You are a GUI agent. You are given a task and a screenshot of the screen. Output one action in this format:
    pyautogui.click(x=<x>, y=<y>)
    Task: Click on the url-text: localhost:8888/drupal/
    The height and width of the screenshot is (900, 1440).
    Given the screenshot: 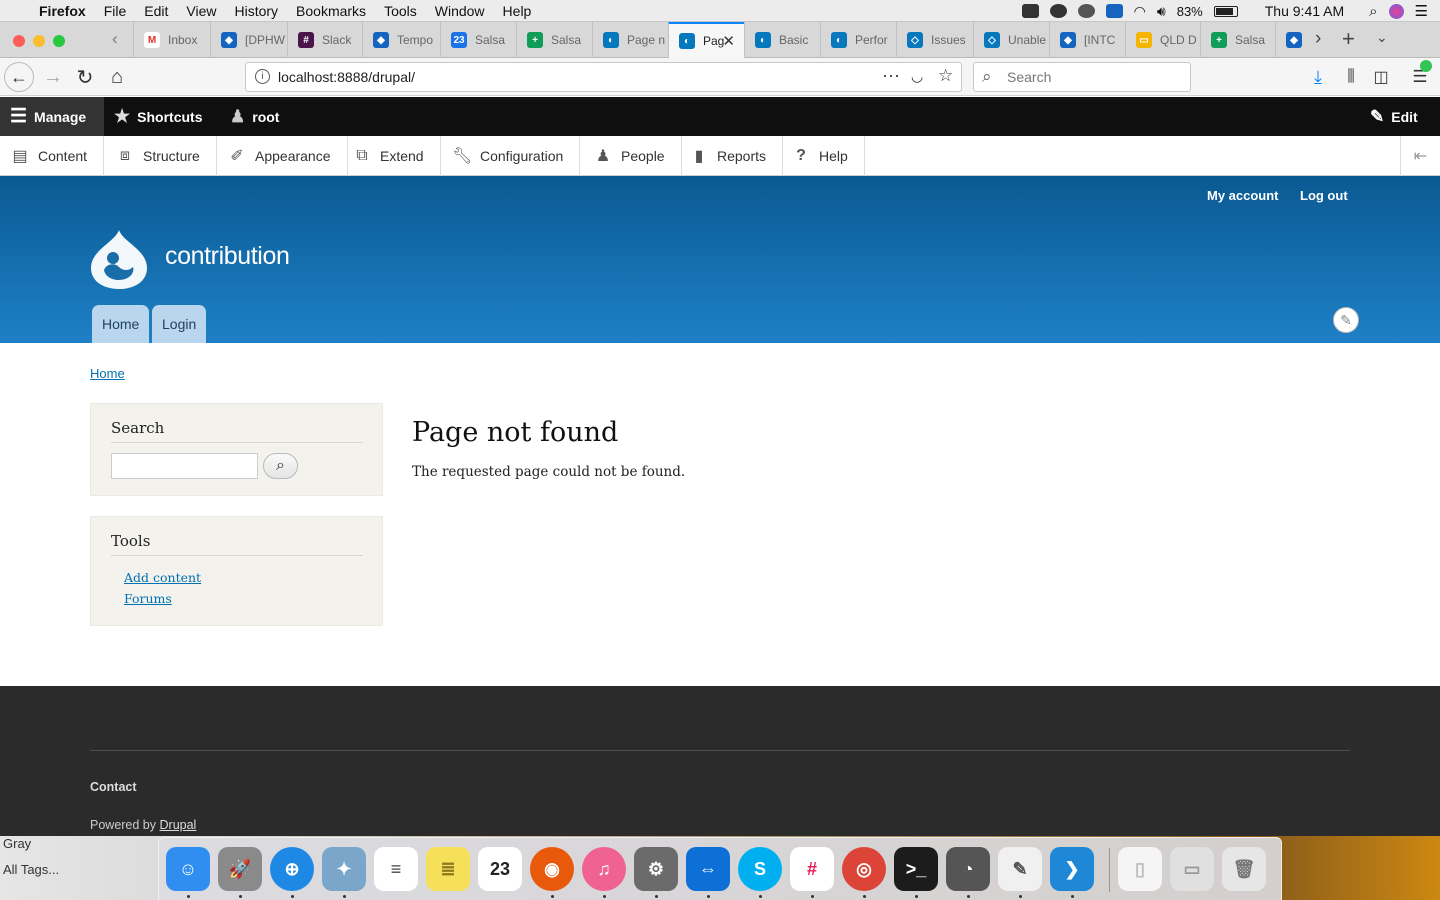 What is the action you would take?
    pyautogui.click(x=346, y=77)
    